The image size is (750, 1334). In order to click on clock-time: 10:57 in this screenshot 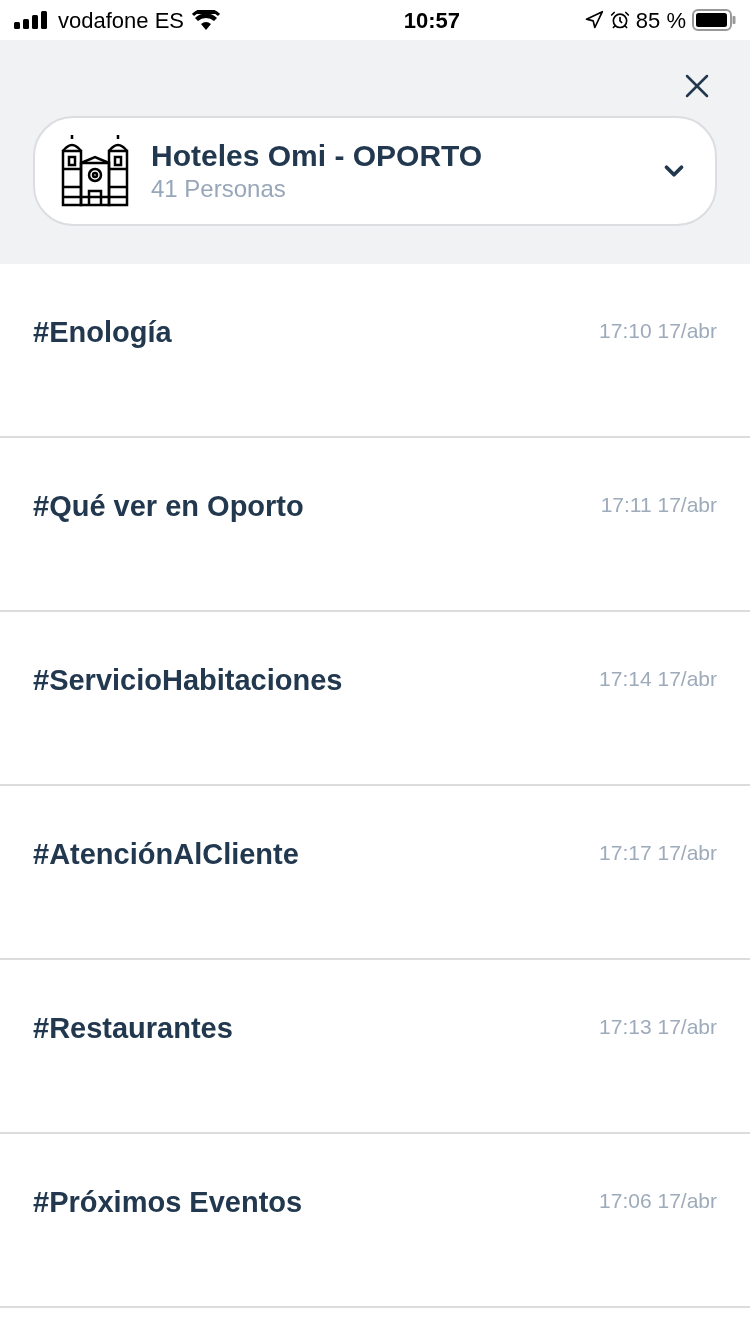, I will do `click(432, 20)`.